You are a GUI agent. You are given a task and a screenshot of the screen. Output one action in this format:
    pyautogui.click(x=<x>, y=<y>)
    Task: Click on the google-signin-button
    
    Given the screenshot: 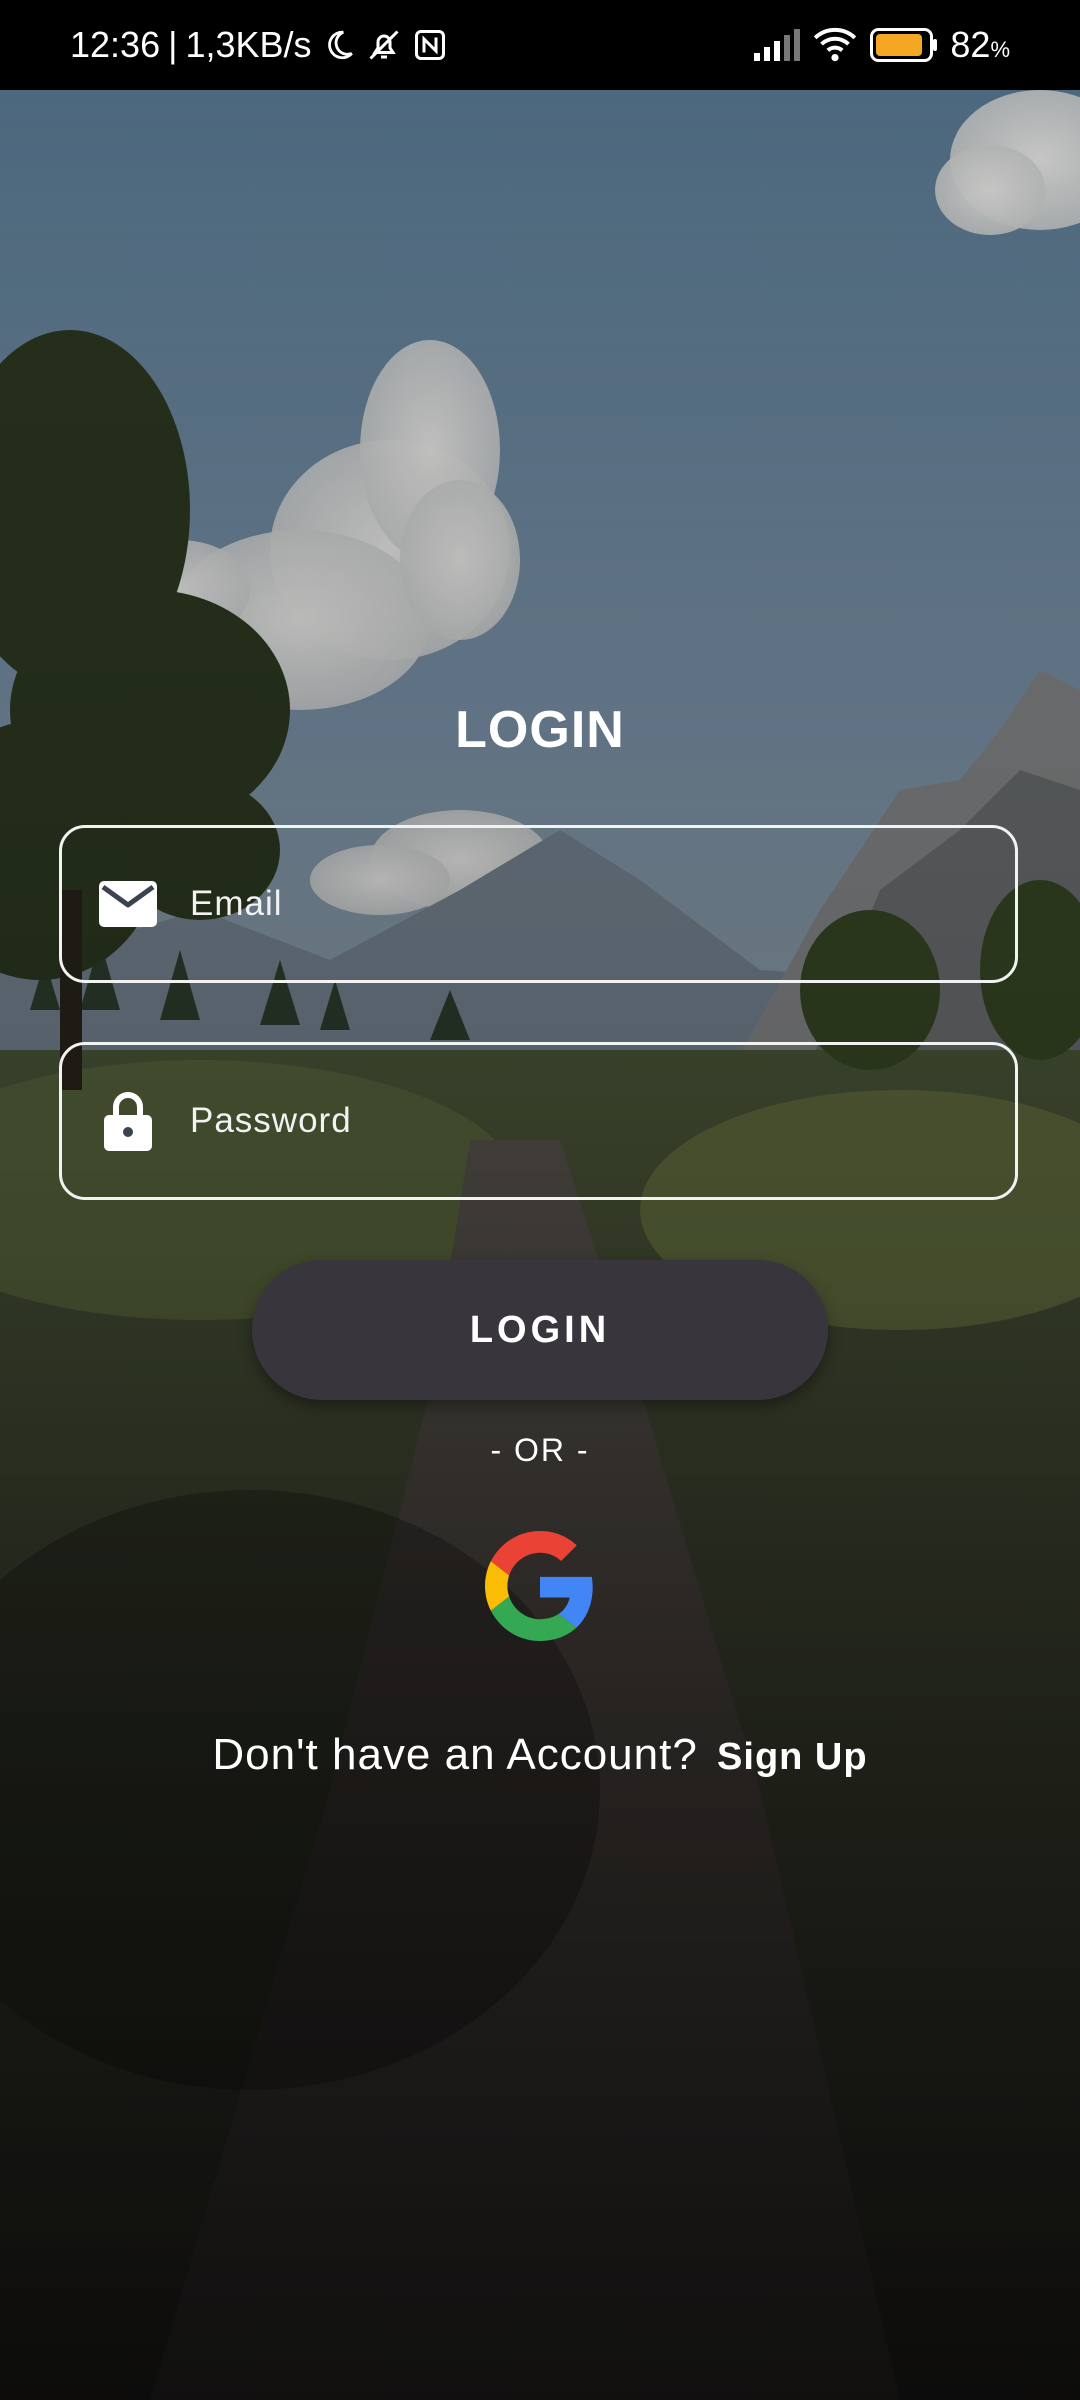 What is the action you would take?
    pyautogui.click(x=540, y=1586)
    